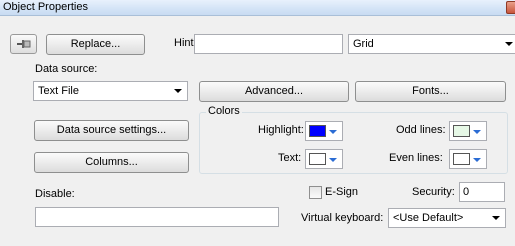 This screenshot has height=246, width=515. I want to click on data-source-label: Data source:, so click(66, 69).